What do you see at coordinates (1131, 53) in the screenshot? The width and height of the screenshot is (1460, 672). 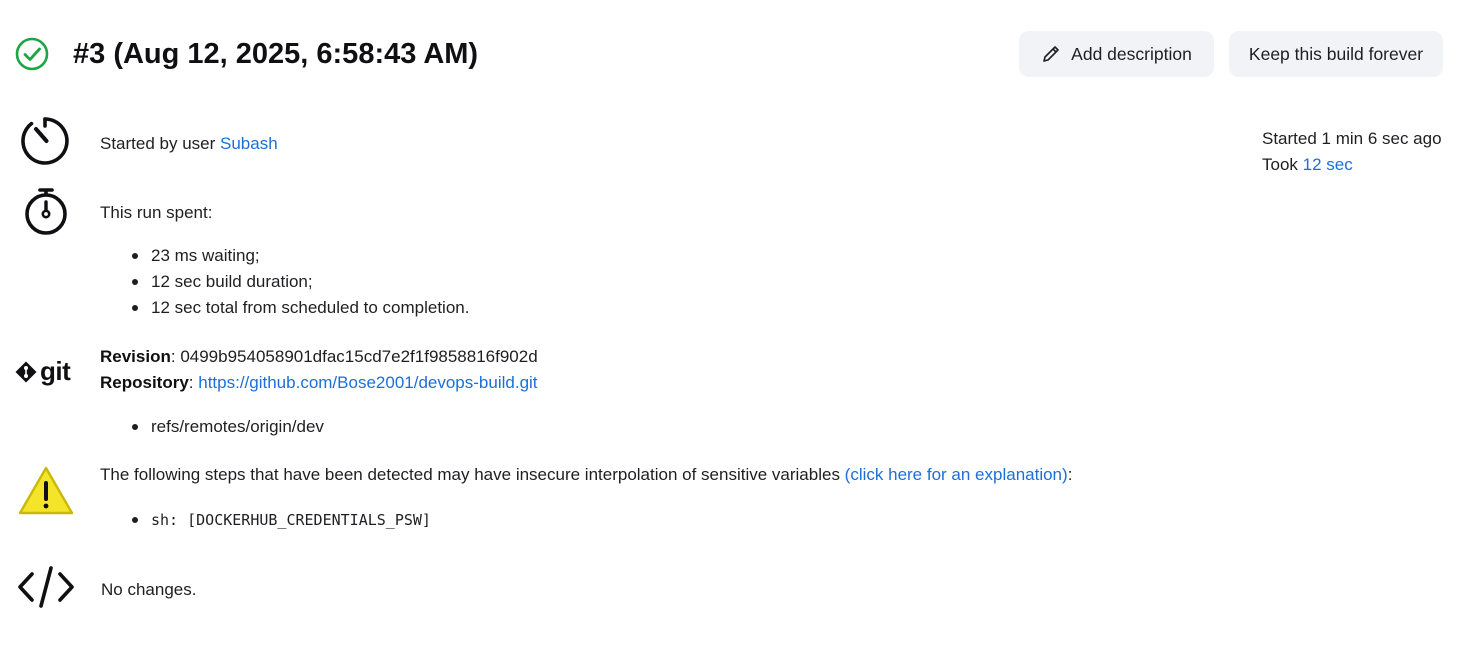 I see `add-description-label: Add description` at bounding box center [1131, 53].